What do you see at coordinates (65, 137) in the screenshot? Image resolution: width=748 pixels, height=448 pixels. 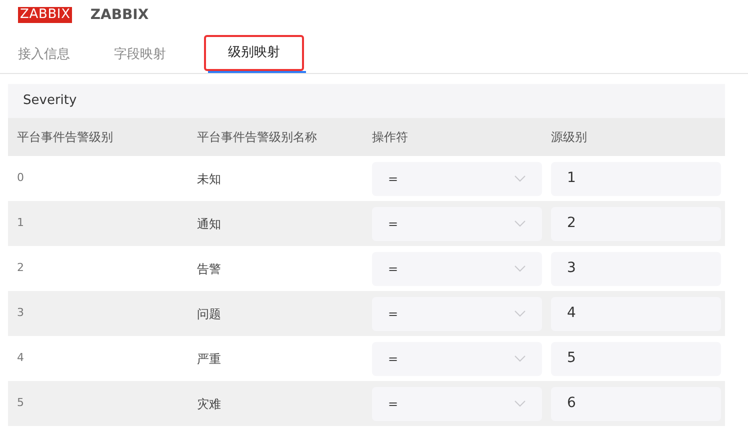 I see `column-header: 平台事件告警级别` at bounding box center [65, 137].